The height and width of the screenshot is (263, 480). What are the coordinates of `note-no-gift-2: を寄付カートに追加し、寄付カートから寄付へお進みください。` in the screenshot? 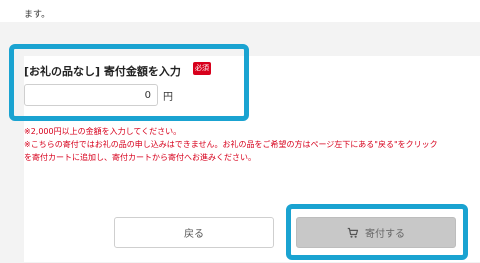 It's located at (140, 157).